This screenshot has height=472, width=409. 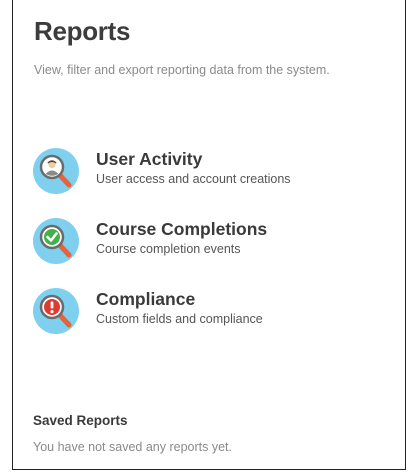 What do you see at coordinates (132, 447) in the screenshot?
I see `saved-reports-empty-message: You have not saved any reports yet.` at bounding box center [132, 447].